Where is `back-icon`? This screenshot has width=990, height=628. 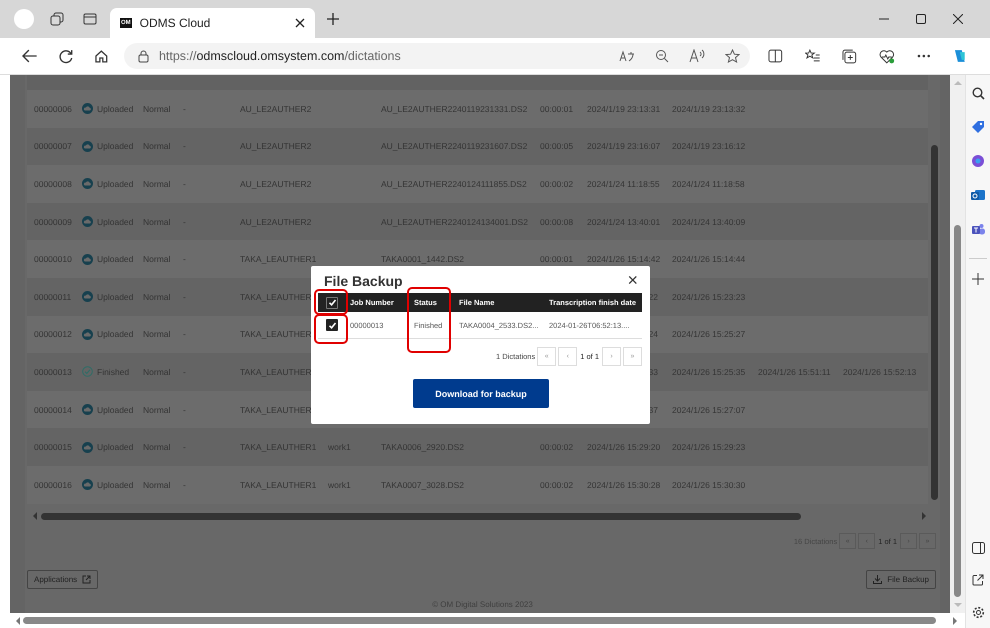 back-icon is located at coordinates (30, 56).